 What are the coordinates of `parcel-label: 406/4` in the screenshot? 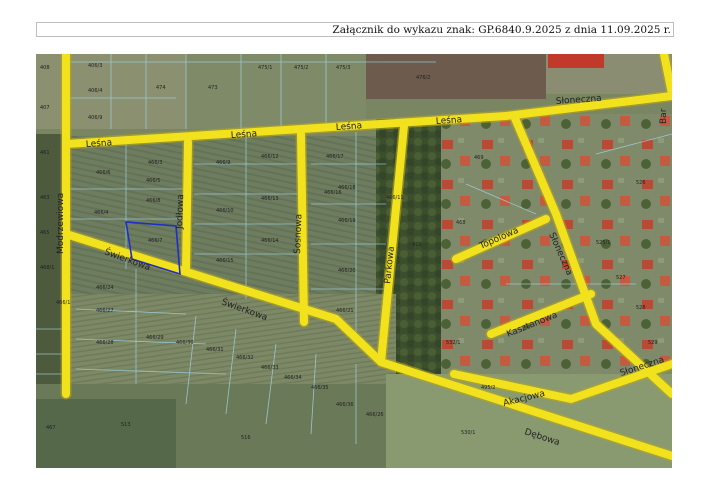 It's located at (95, 91).